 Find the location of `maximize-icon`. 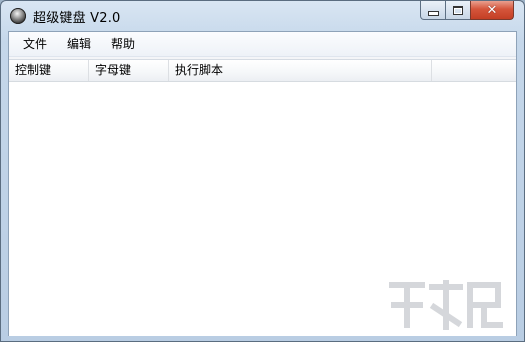

maximize-icon is located at coordinates (458, 10).